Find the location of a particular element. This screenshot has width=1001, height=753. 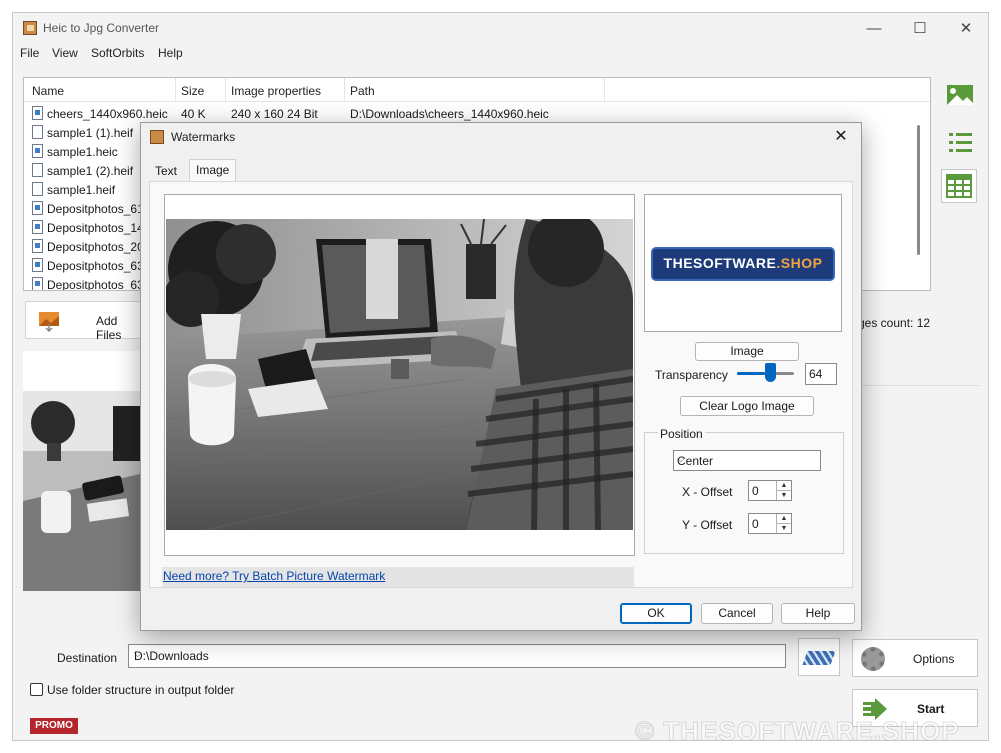

cell-props: 240 x 160 24 Bit is located at coordinates (274, 114).